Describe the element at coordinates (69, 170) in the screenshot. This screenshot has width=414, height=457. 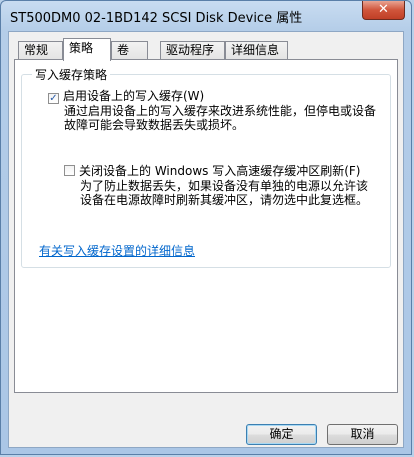
I see `turn-off-flush-checkbox` at that location.